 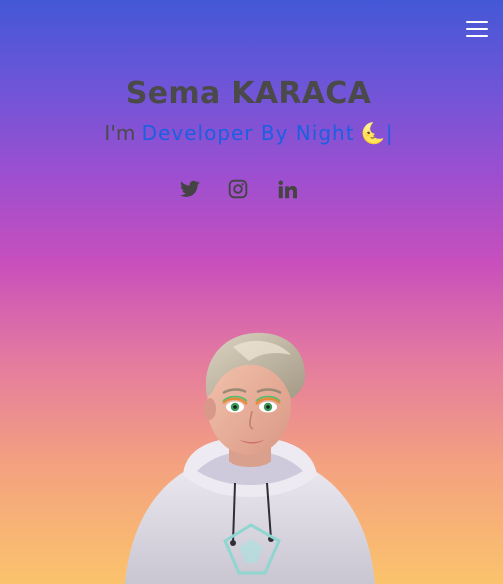 What do you see at coordinates (389, 133) in the screenshot?
I see `typing-cursor: |` at bounding box center [389, 133].